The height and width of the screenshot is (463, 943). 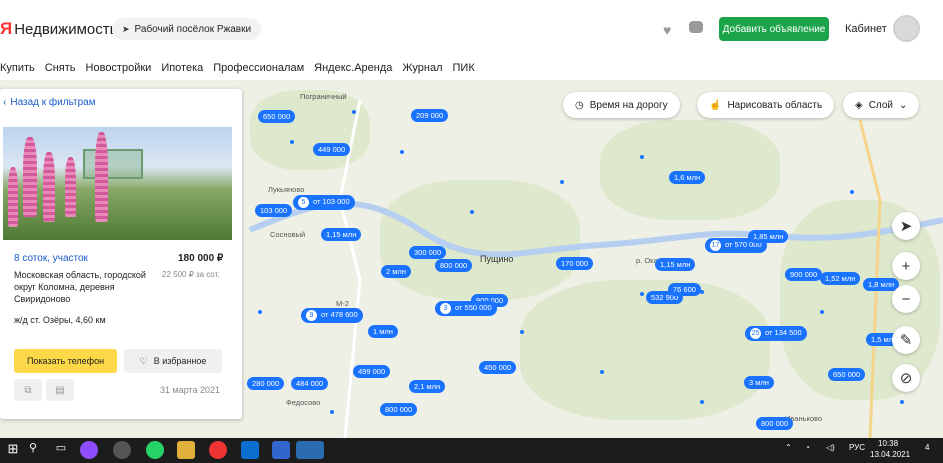 I want to click on cluster-count: 9, so click(x=311, y=315).